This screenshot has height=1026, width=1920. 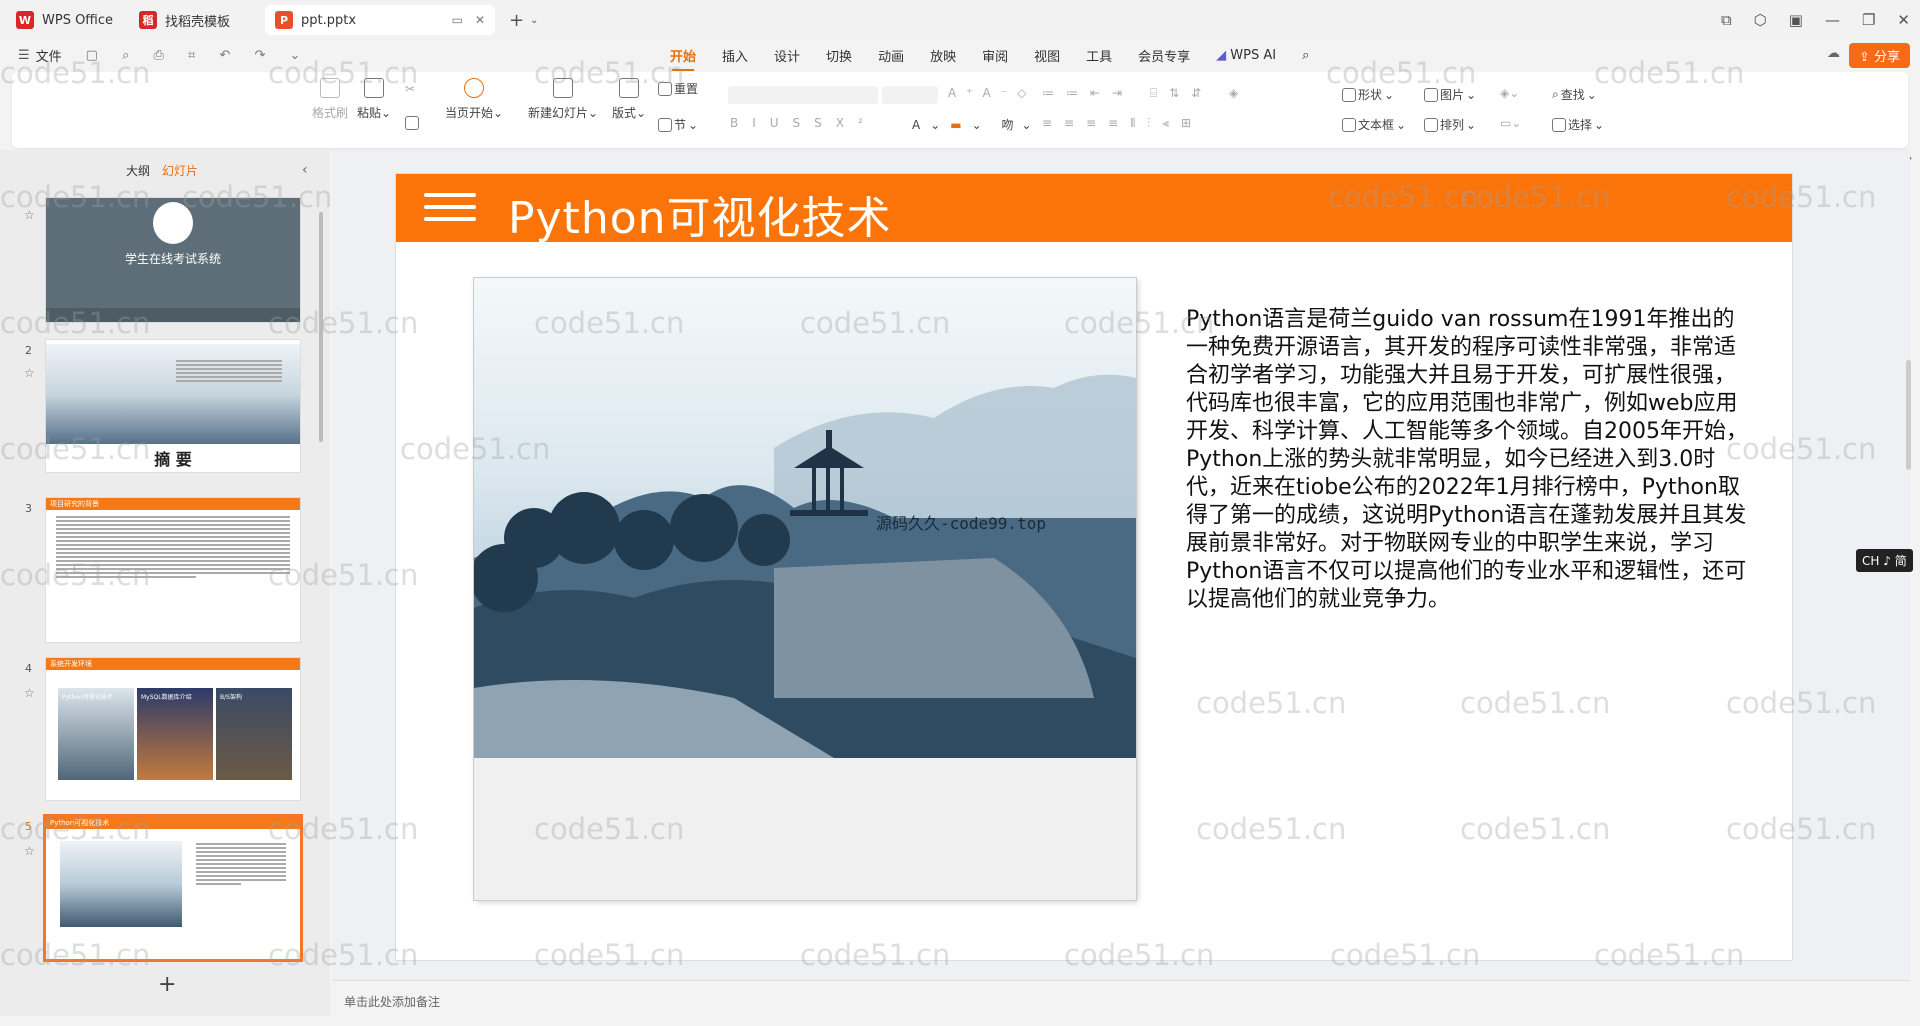 I want to click on thumb-footer-band, so click(x=173, y=315).